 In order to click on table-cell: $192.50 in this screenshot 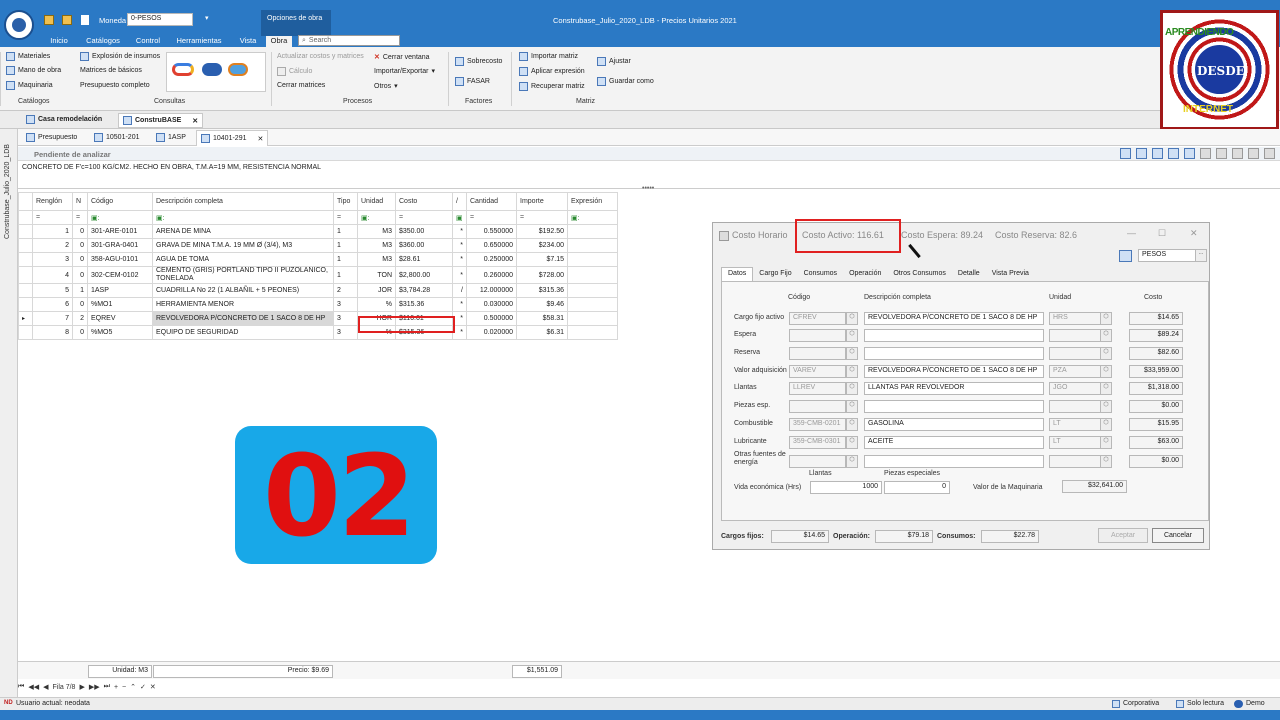, I will do `click(542, 231)`.